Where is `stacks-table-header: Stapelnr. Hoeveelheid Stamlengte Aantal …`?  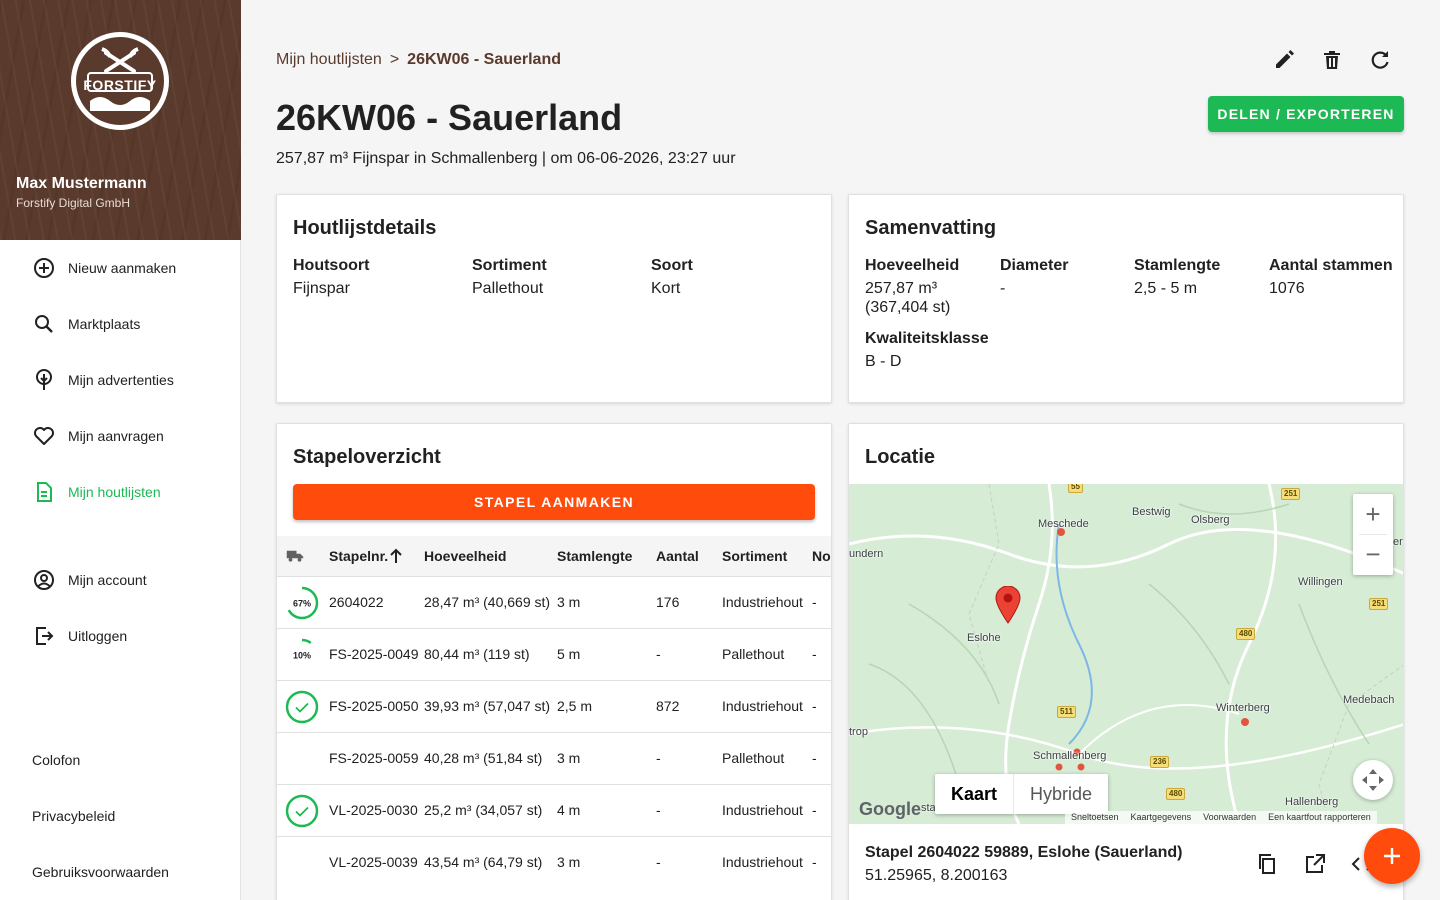 stacks-table-header: Stapelnr. Hoeveelheid Stamlengte Aantal … is located at coordinates (554, 556).